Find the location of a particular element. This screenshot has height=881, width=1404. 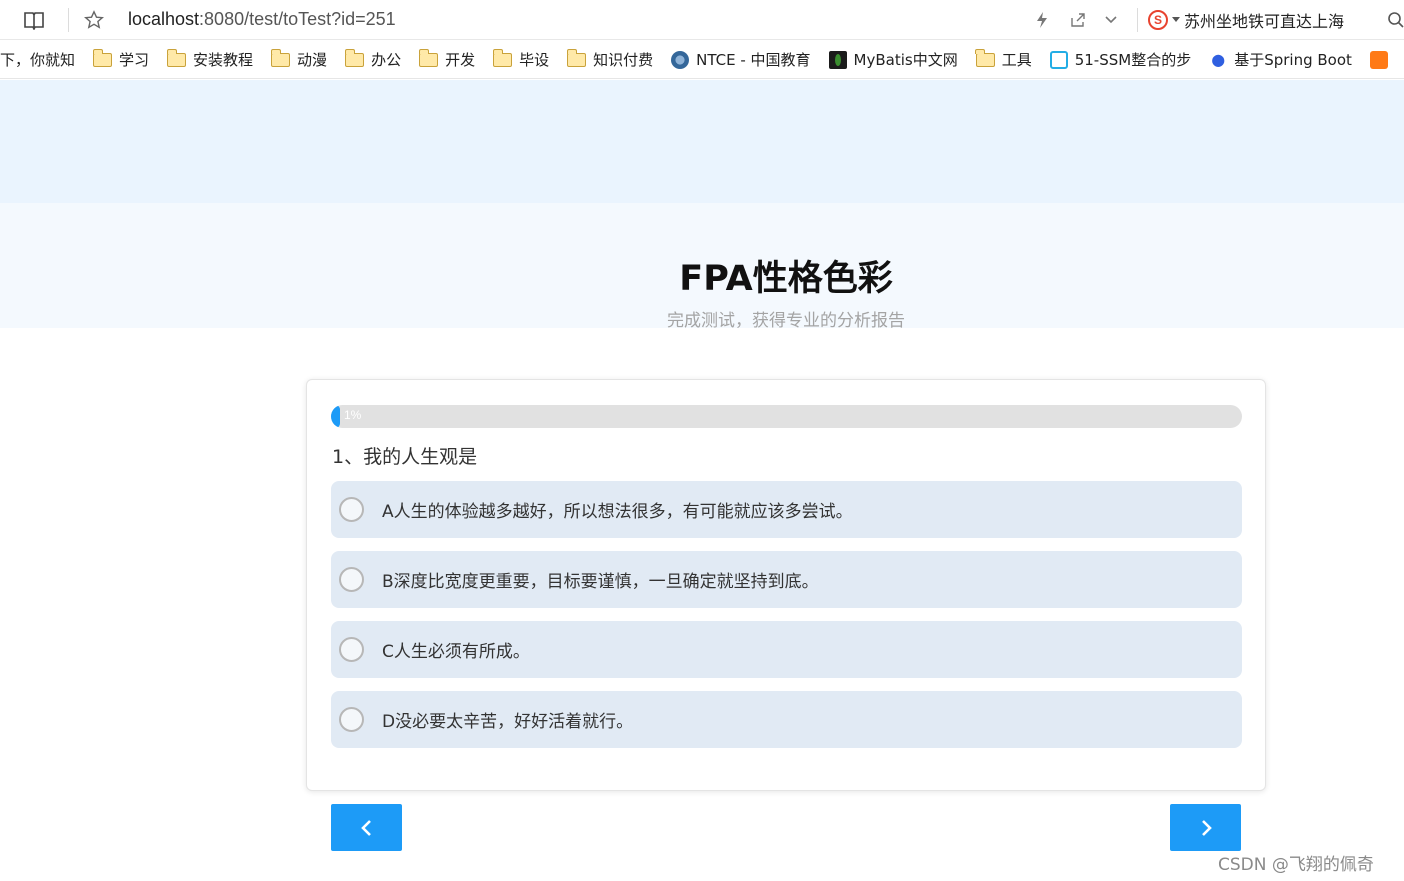

bookmark-folder: 办公 is located at coordinates (373, 59).